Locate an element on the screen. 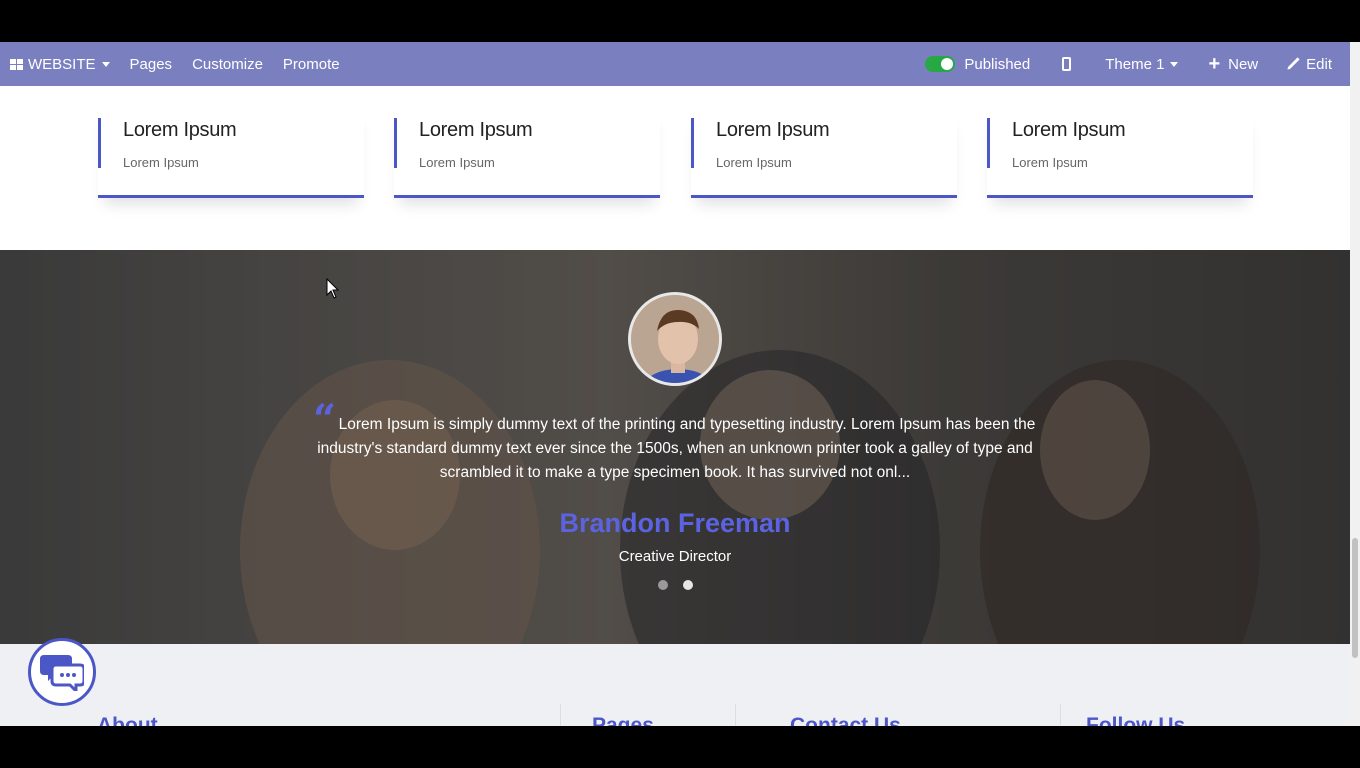 Image resolution: width=1360 pixels, height=768 pixels. testimonial-author: Brandon Freeman is located at coordinates (675, 523).